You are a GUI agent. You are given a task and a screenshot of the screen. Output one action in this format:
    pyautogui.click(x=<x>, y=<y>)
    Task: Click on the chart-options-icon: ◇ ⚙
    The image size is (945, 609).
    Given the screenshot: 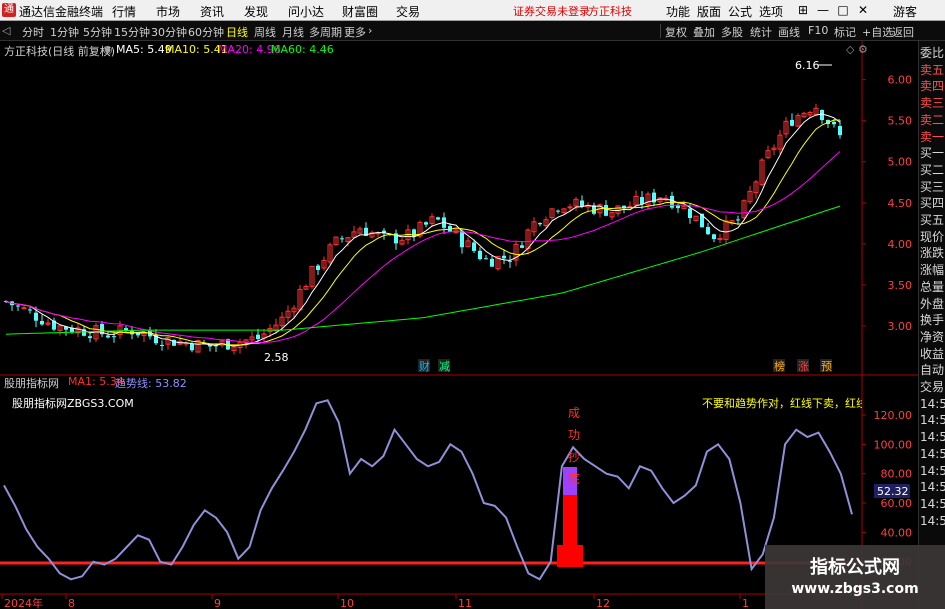 What is the action you would take?
    pyautogui.click(x=857, y=49)
    